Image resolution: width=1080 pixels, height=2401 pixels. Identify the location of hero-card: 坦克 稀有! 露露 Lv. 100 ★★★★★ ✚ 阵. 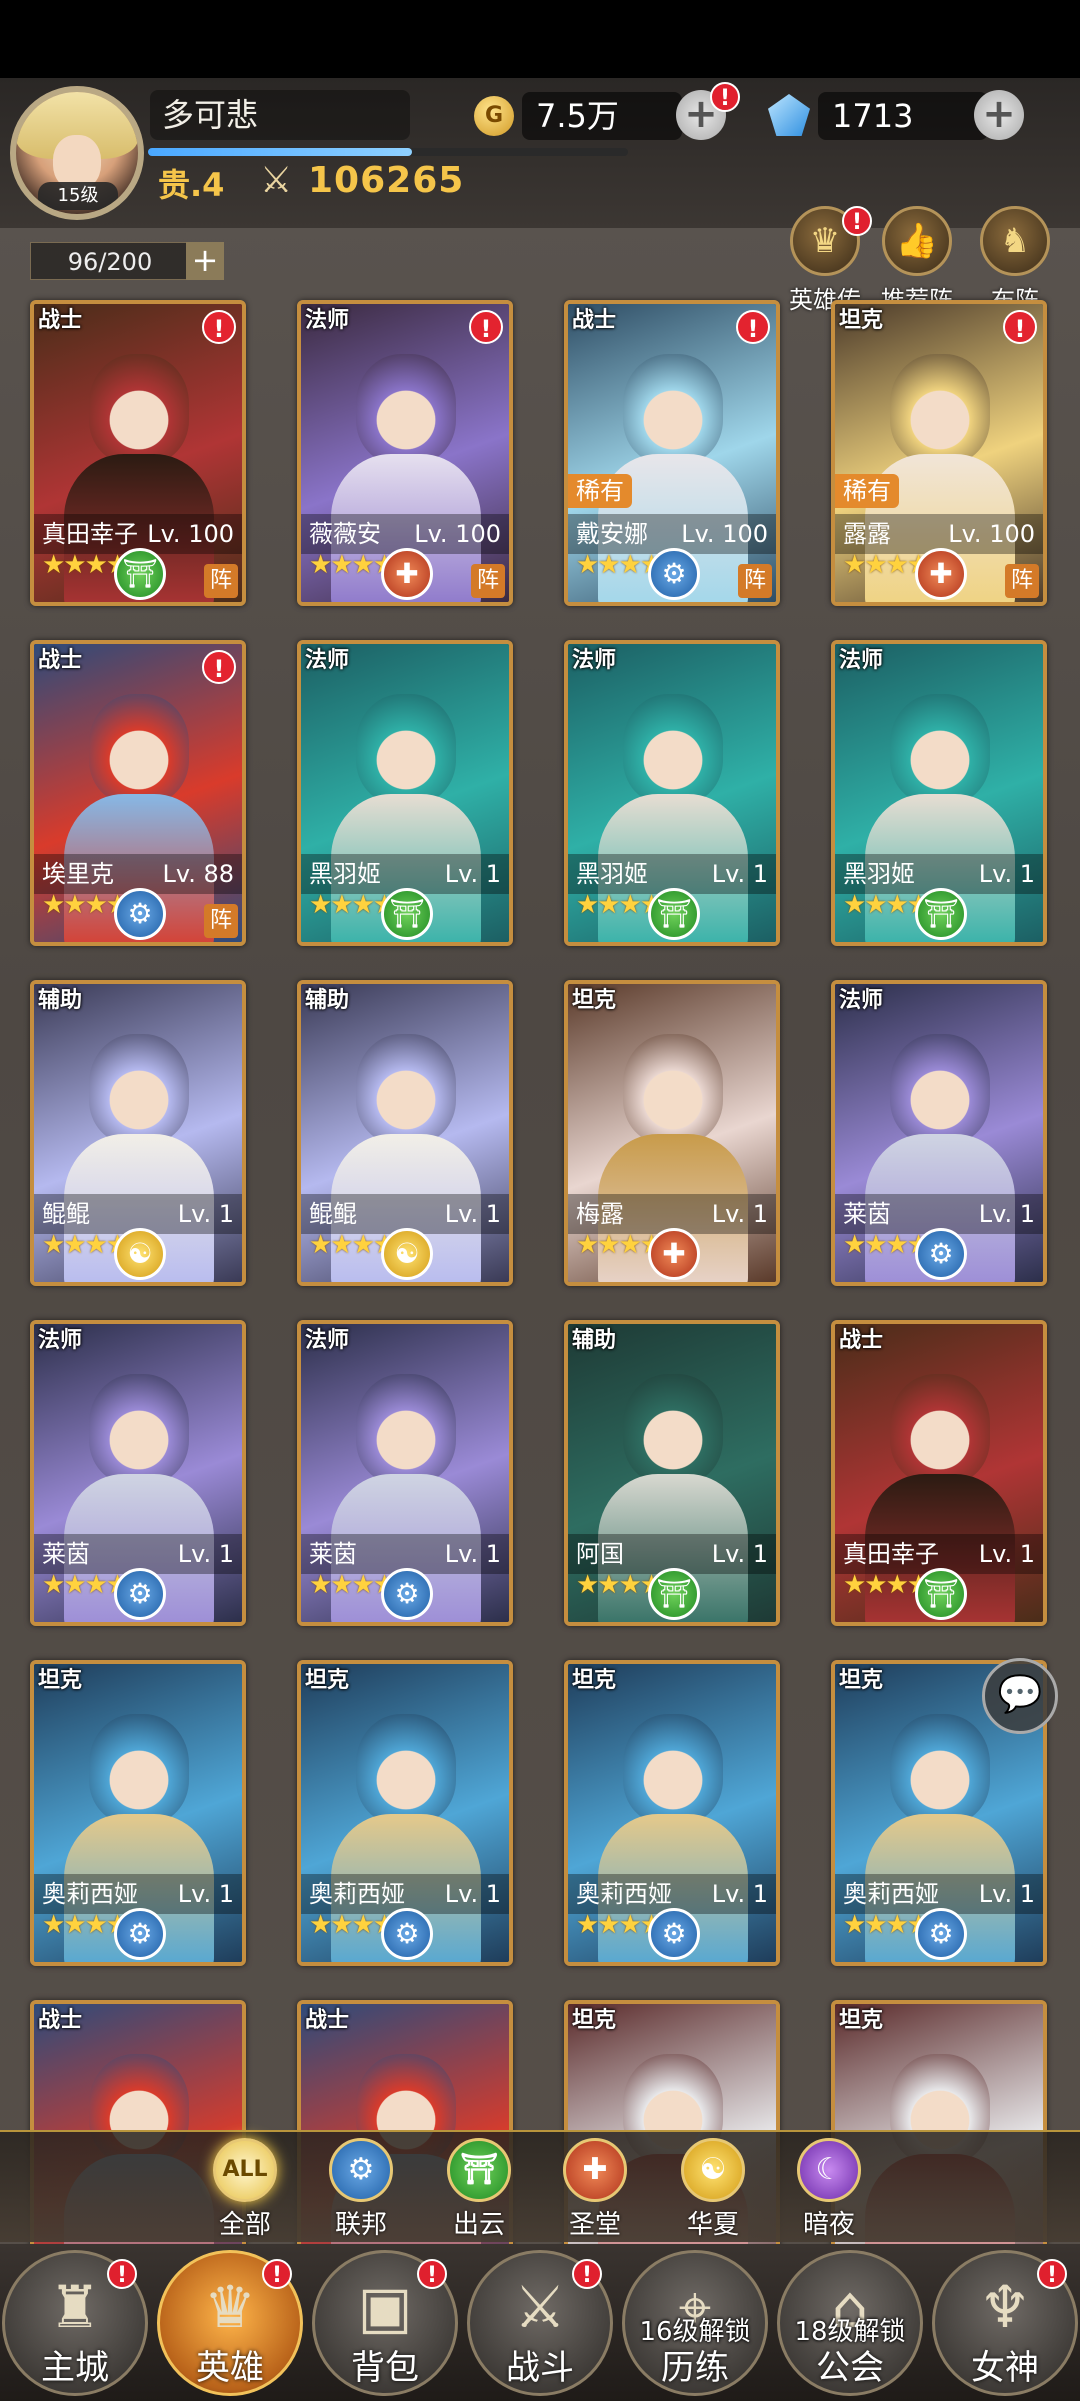
(939, 453).